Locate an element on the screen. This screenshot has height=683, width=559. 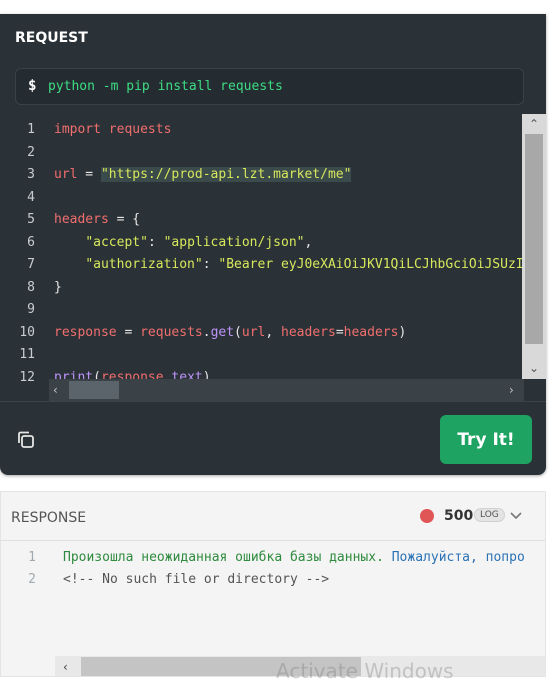
try-it-button: Try It! is located at coordinates (486, 439).